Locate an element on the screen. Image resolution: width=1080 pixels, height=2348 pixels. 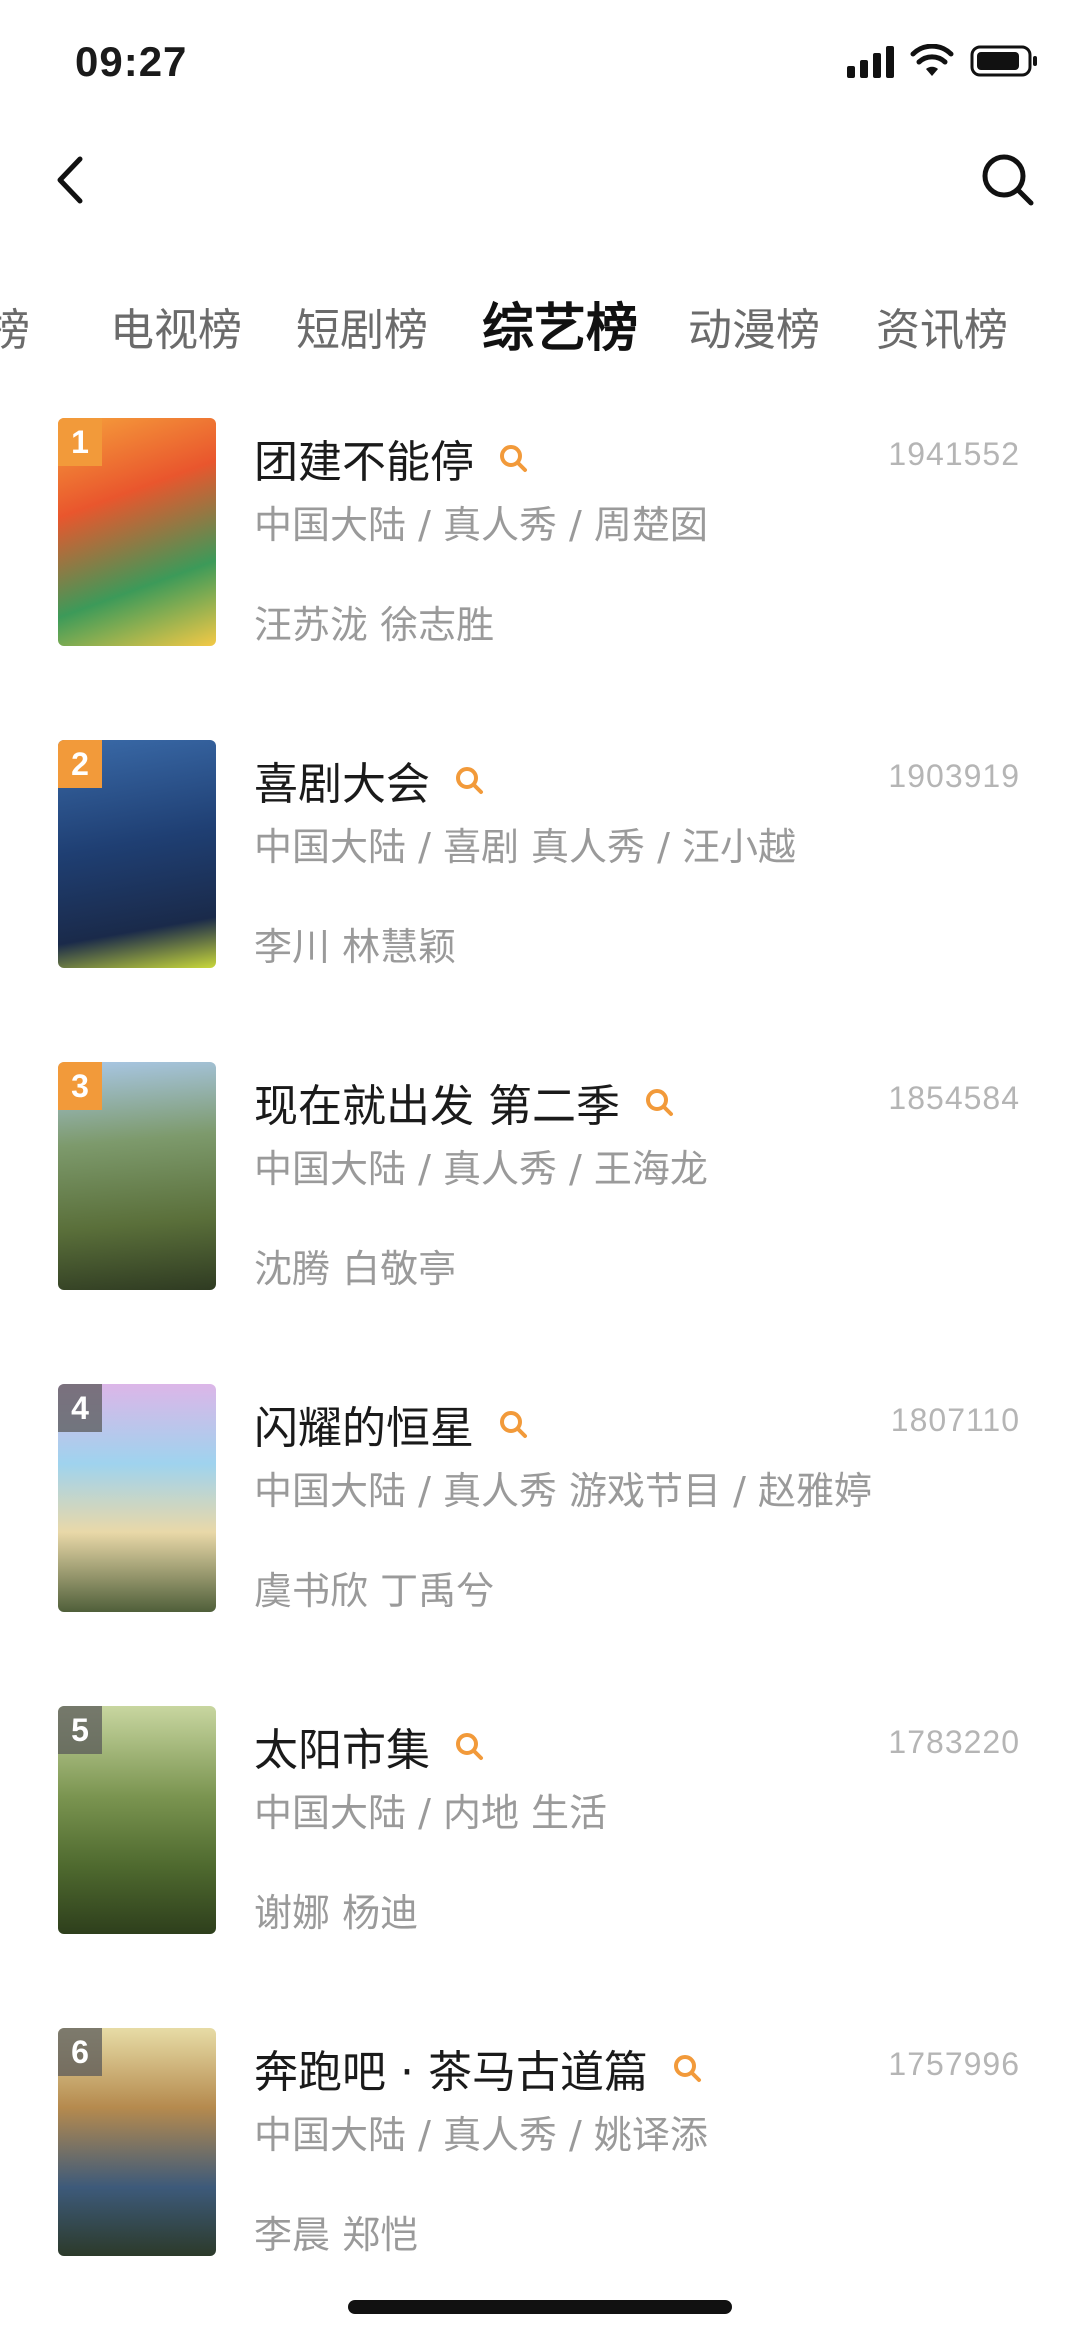
category-tabs: 榜 电视榜 短剧榜 综艺榜 动漫榜 资讯榜 is located at coordinates (540, 325).